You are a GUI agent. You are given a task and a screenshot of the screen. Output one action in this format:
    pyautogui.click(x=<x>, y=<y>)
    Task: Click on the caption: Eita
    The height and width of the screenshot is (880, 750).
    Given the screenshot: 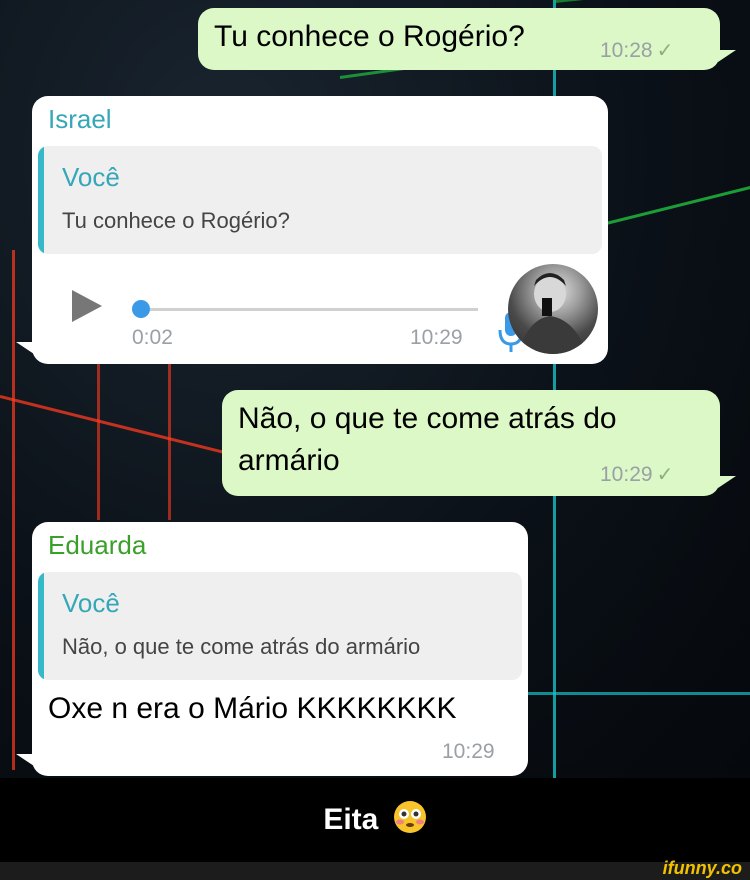 What is the action you would take?
    pyautogui.click(x=375, y=821)
    